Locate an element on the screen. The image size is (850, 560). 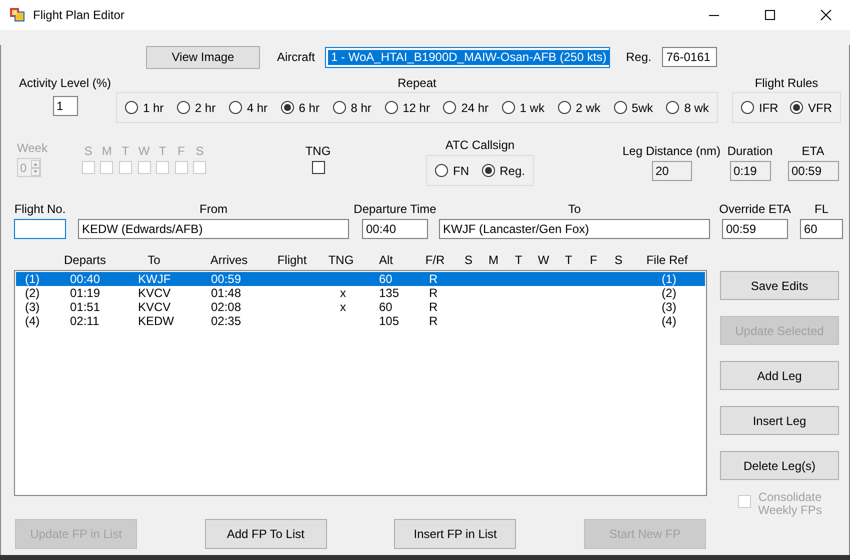
radio-button: 1 hr is located at coordinates (144, 107).